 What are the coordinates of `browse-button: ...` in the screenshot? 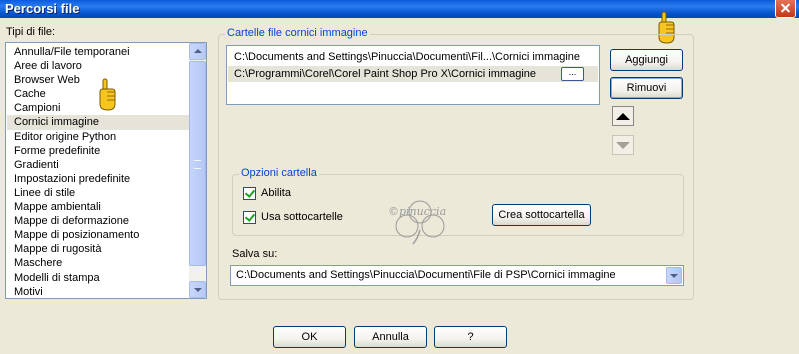 It's located at (572, 74).